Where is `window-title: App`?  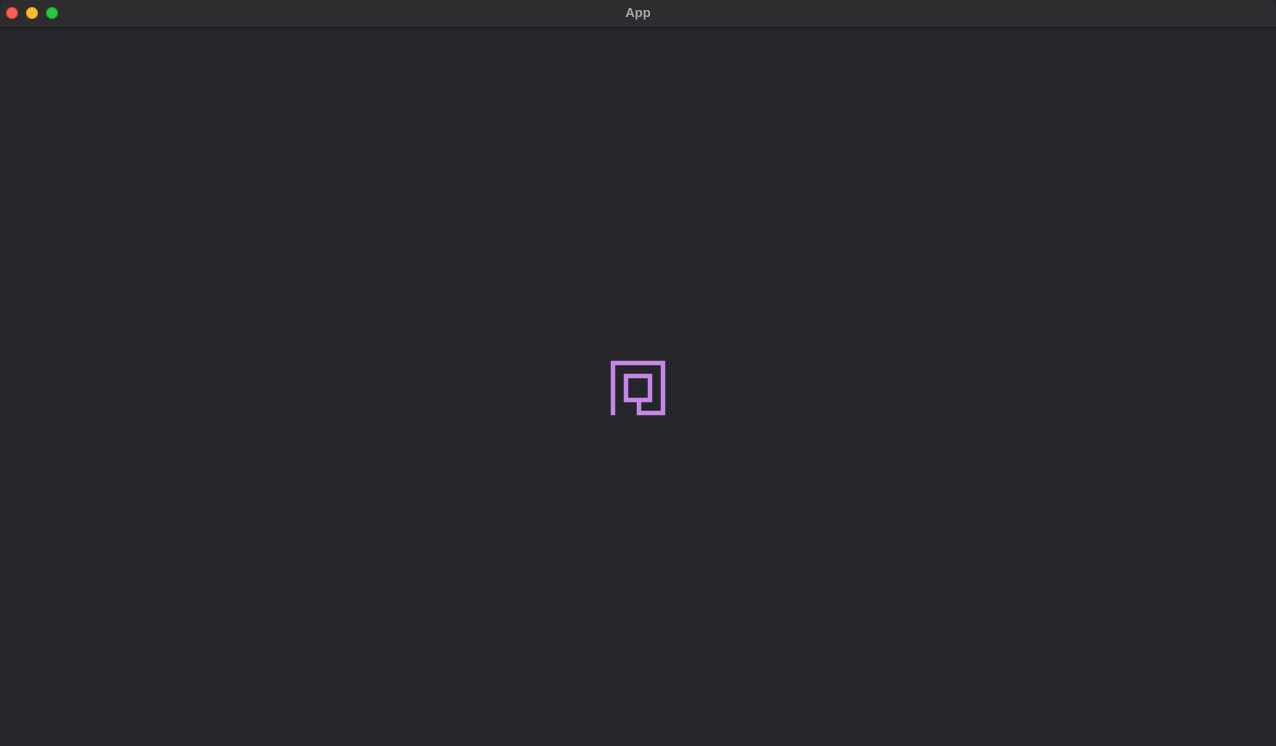 window-title: App is located at coordinates (638, 12).